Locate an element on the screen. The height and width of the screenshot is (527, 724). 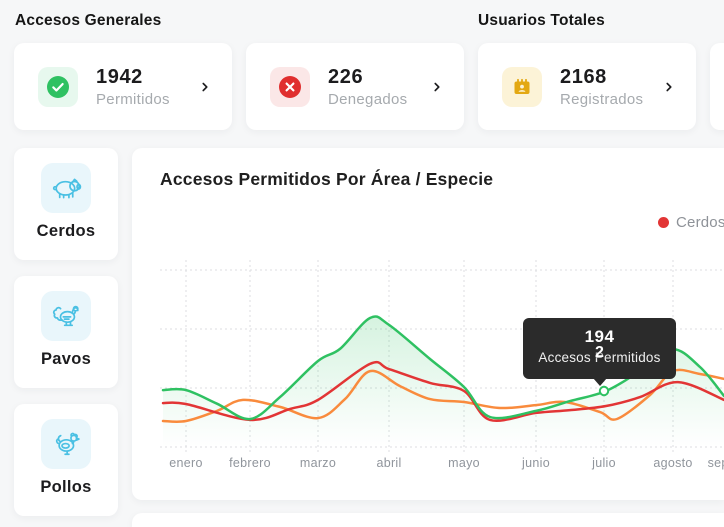
species-label-pollos: Pollos is located at coordinates (66, 487).